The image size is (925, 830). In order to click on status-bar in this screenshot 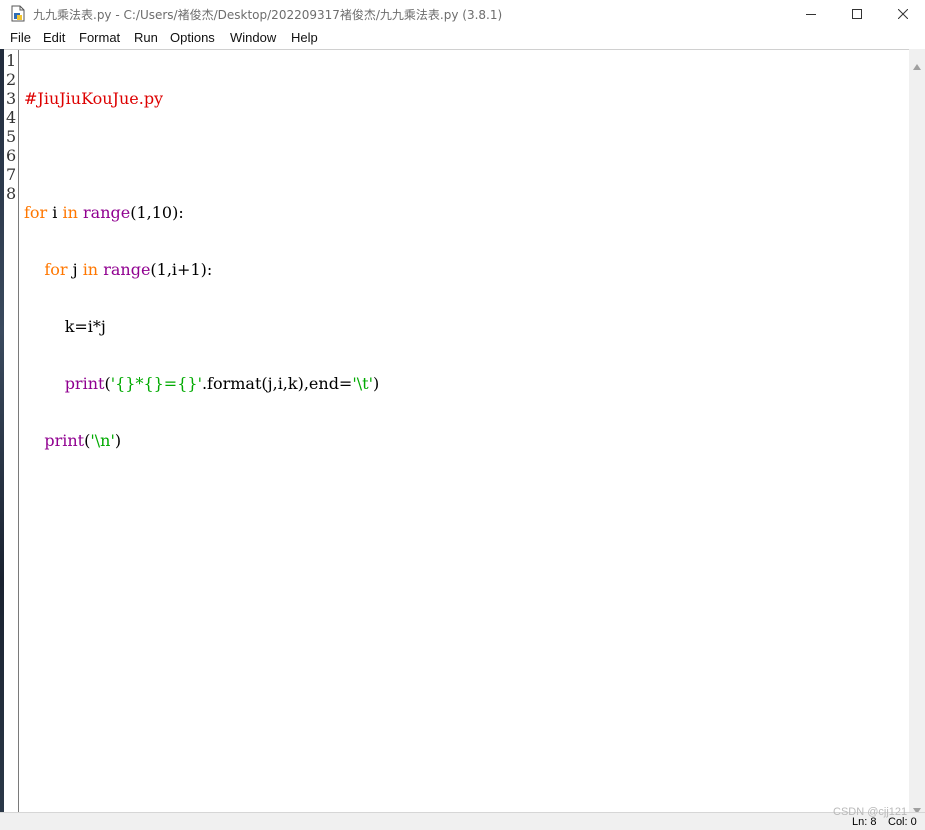, I will do `click(462, 821)`.